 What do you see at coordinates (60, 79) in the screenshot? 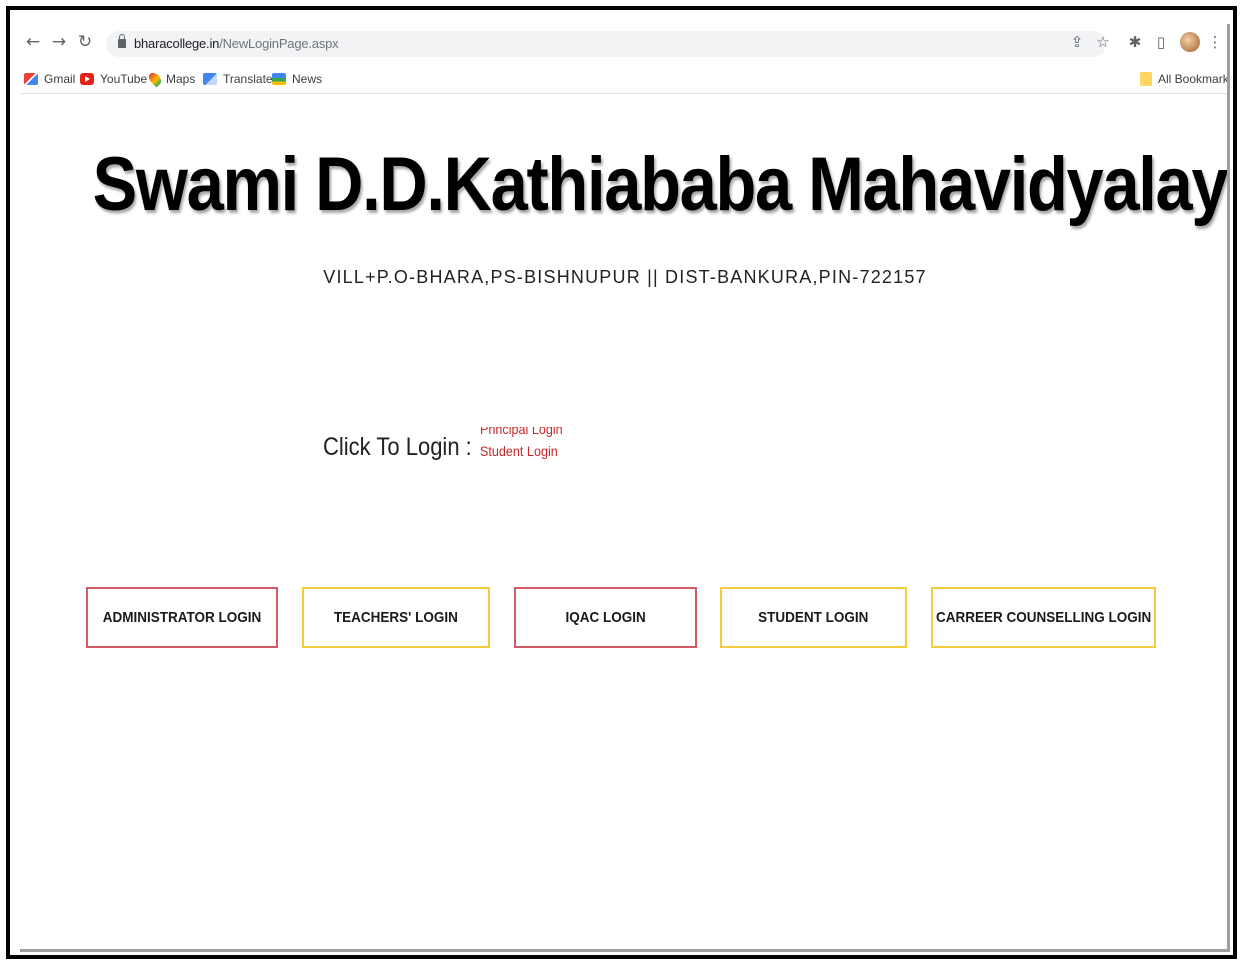
I see `bookmark-label: Gmail` at bounding box center [60, 79].